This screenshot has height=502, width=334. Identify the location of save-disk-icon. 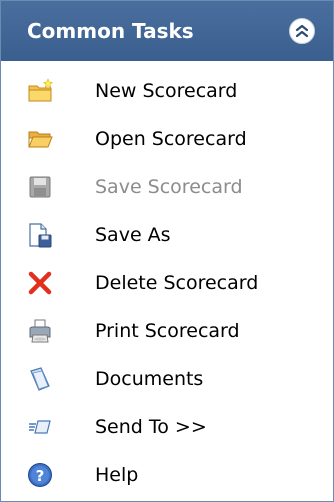
(40, 187).